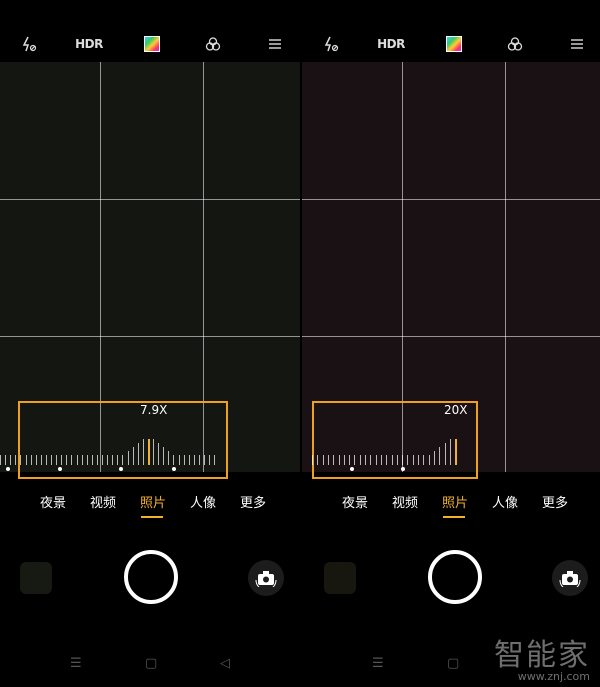 The width and height of the screenshot is (600, 687). What do you see at coordinates (456, 410) in the screenshot?
I see `zoom-level-label: 20X` at bounding box center [456, 410].